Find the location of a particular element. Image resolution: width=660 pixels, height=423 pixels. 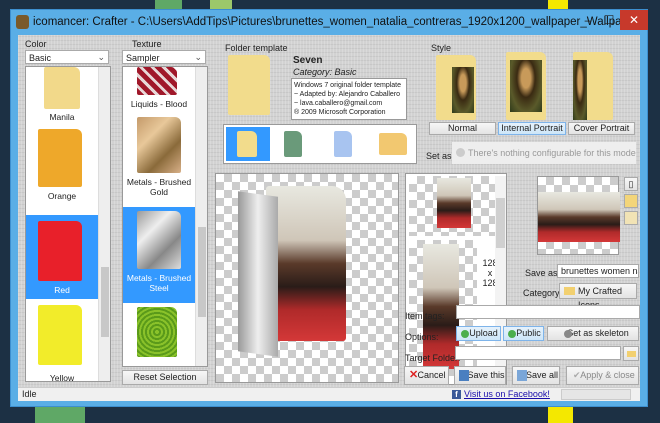

size-preview-large is located at coordinates (456, 206).